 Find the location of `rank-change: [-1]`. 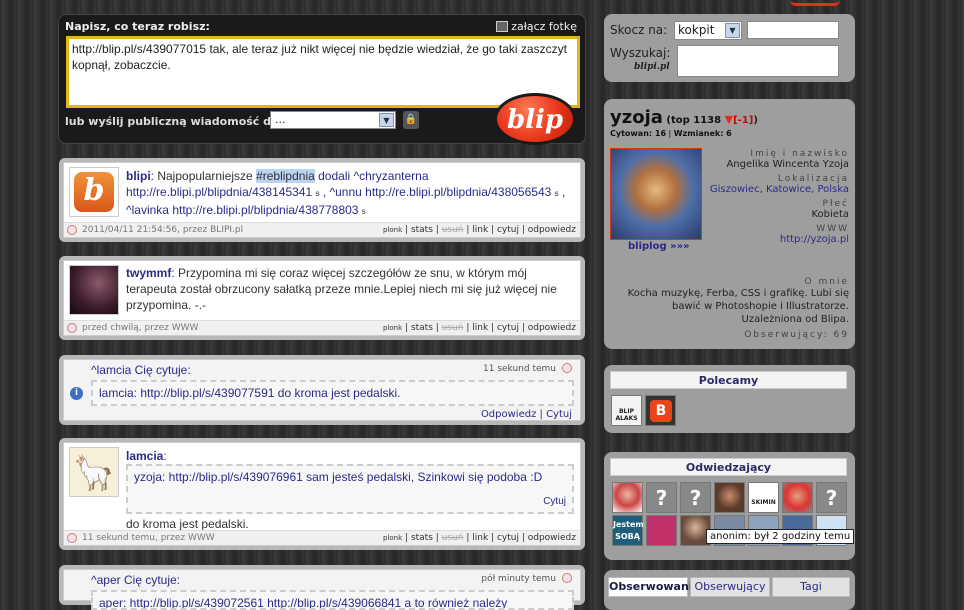

rank-change: [-1] is located at coordinates (743, 120).